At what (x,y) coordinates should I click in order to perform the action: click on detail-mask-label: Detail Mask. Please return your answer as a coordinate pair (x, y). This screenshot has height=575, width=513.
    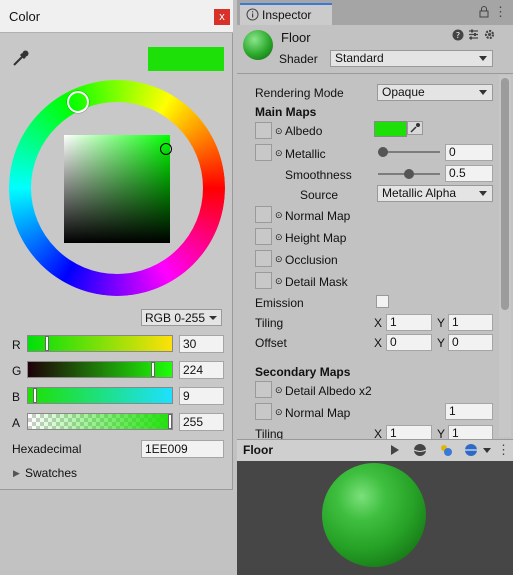
    Looking at the image, I should click on (316, 282).